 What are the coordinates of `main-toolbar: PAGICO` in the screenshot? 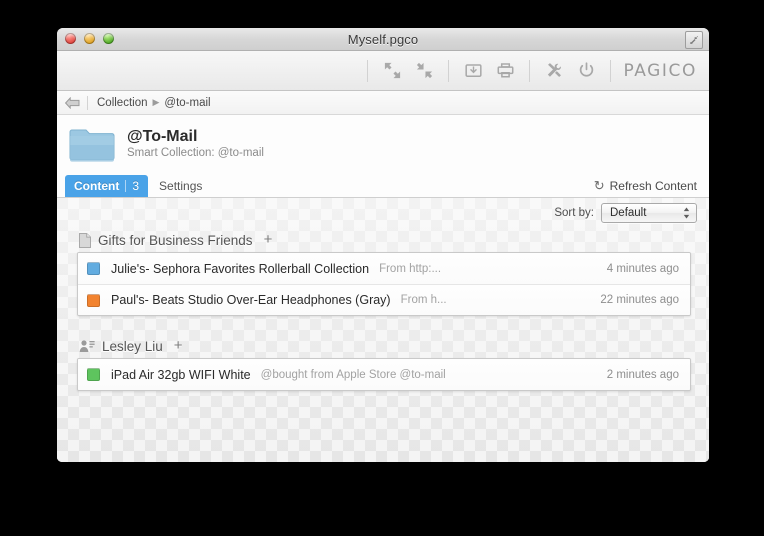 It's located at (383, 71).